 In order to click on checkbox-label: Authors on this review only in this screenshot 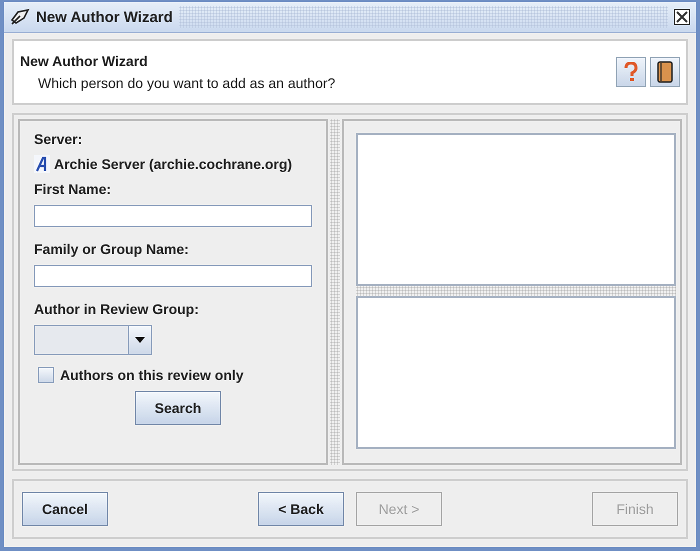, I will do `click(152, 375)`.